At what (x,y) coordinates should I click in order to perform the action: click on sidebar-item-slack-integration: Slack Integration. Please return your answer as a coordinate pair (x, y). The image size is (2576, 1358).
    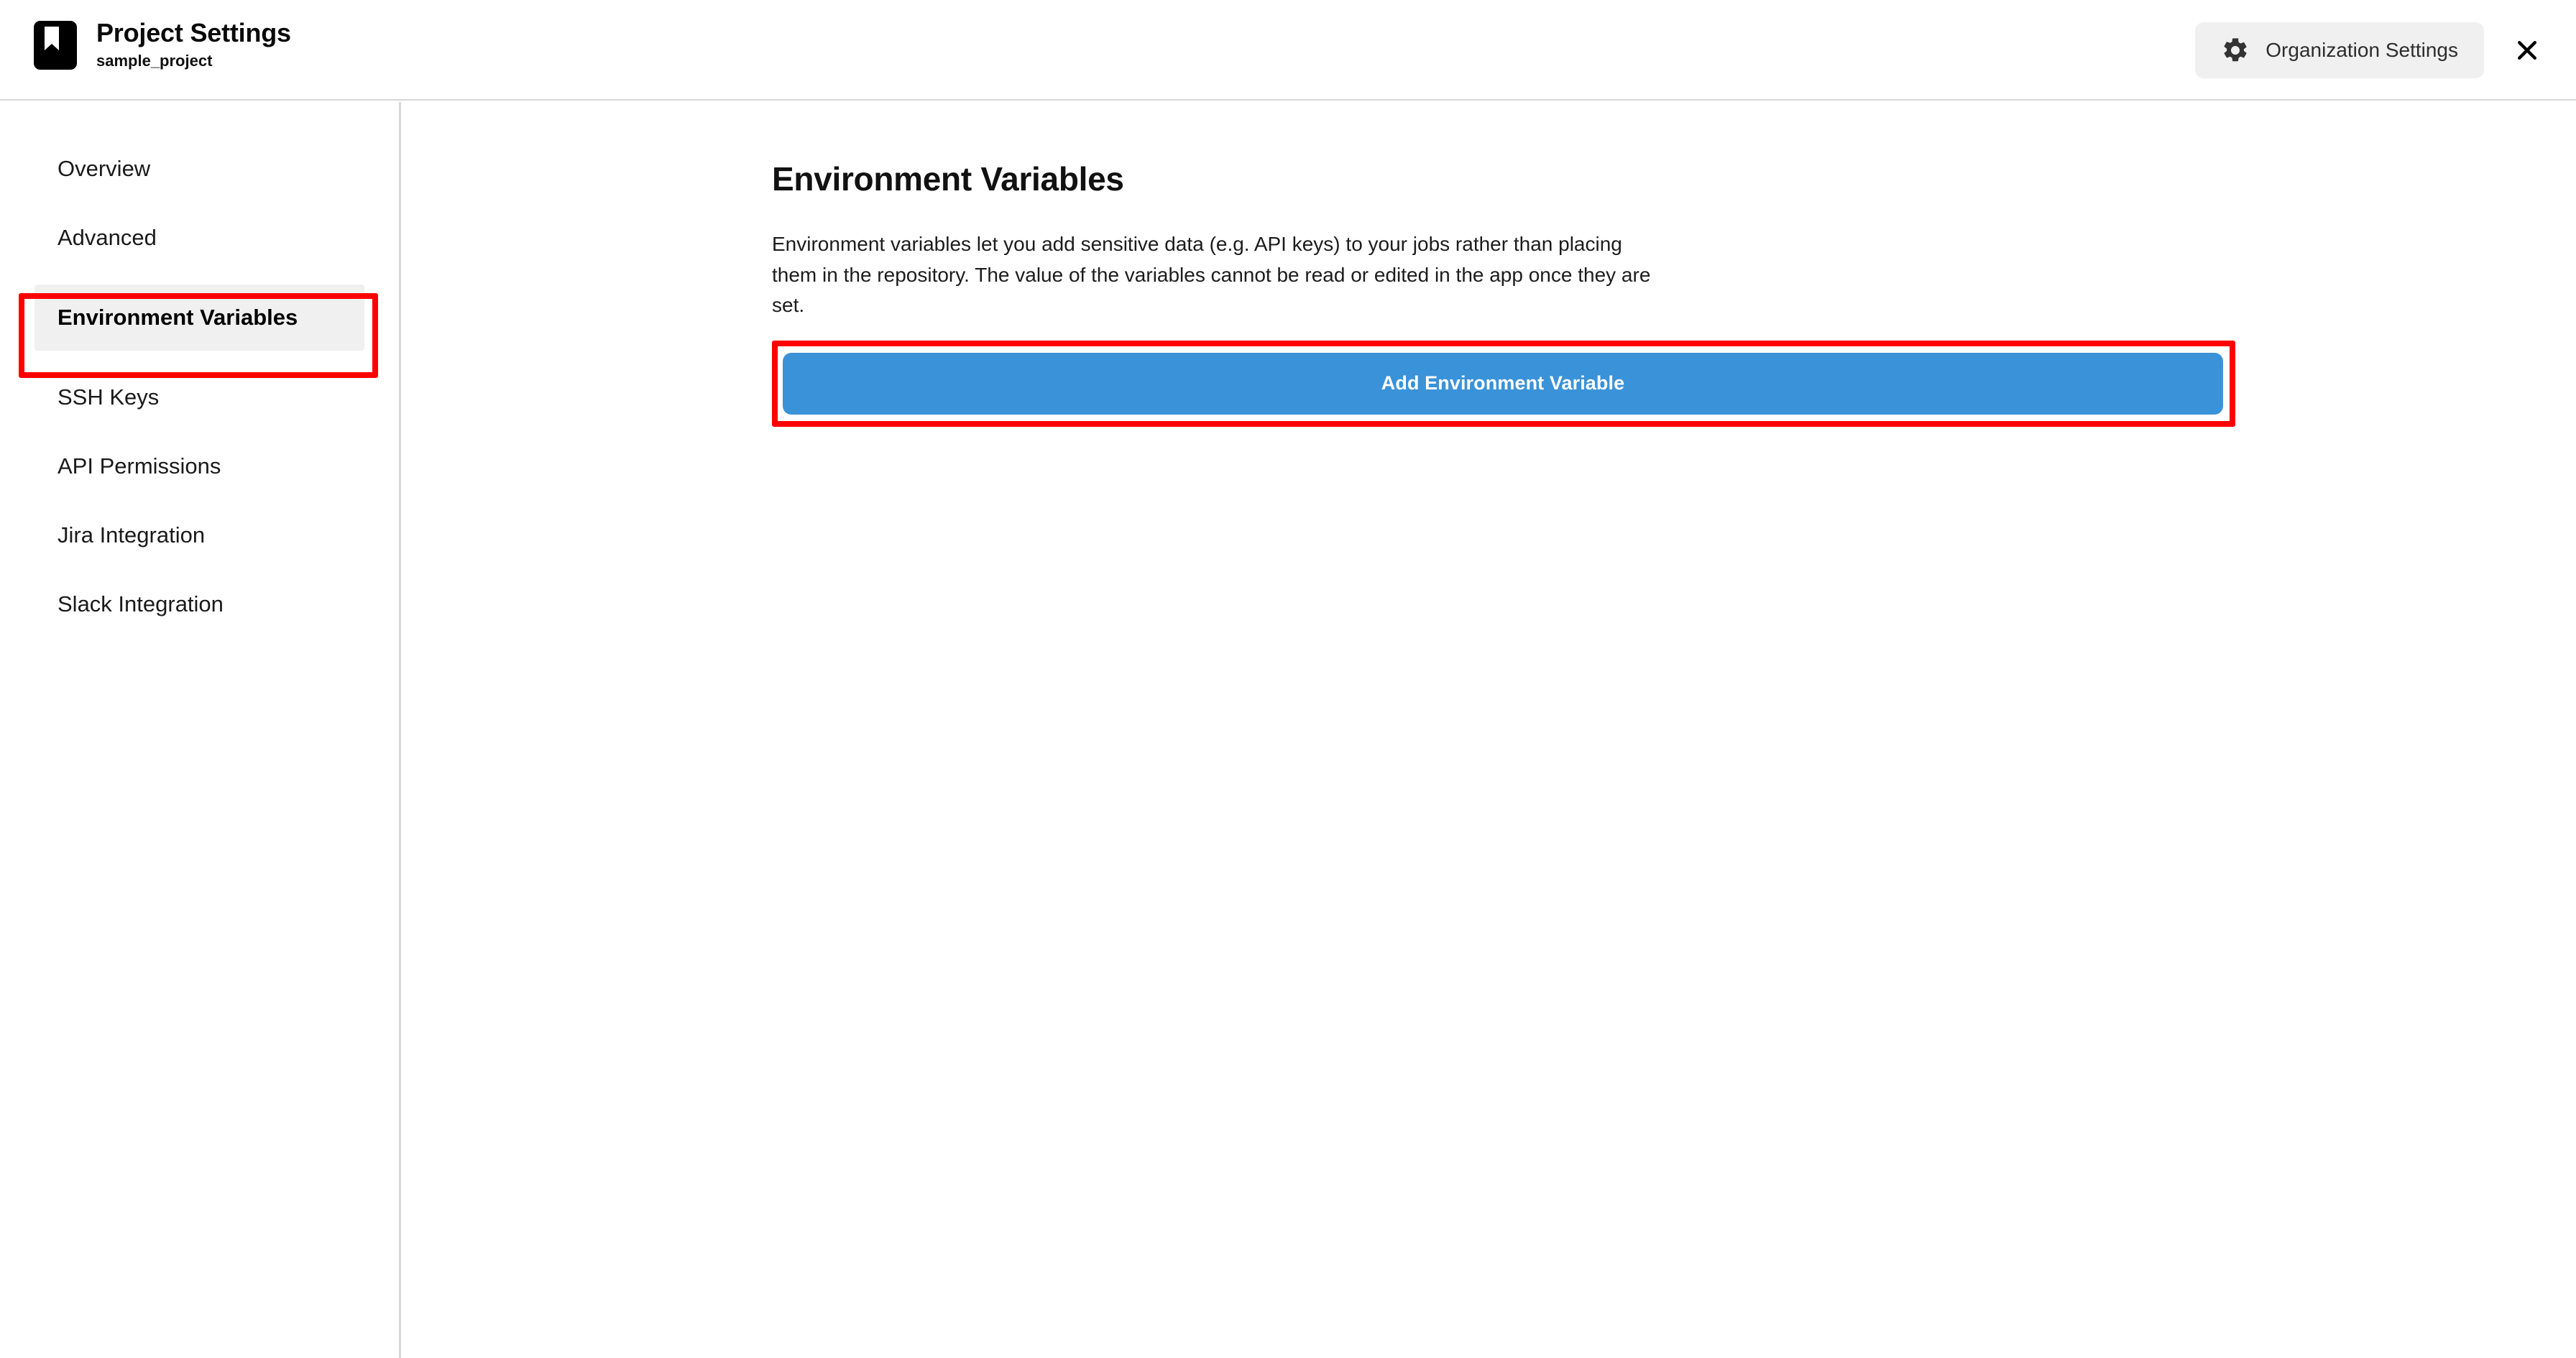
    Looking at the image, I should click on (199, 604).